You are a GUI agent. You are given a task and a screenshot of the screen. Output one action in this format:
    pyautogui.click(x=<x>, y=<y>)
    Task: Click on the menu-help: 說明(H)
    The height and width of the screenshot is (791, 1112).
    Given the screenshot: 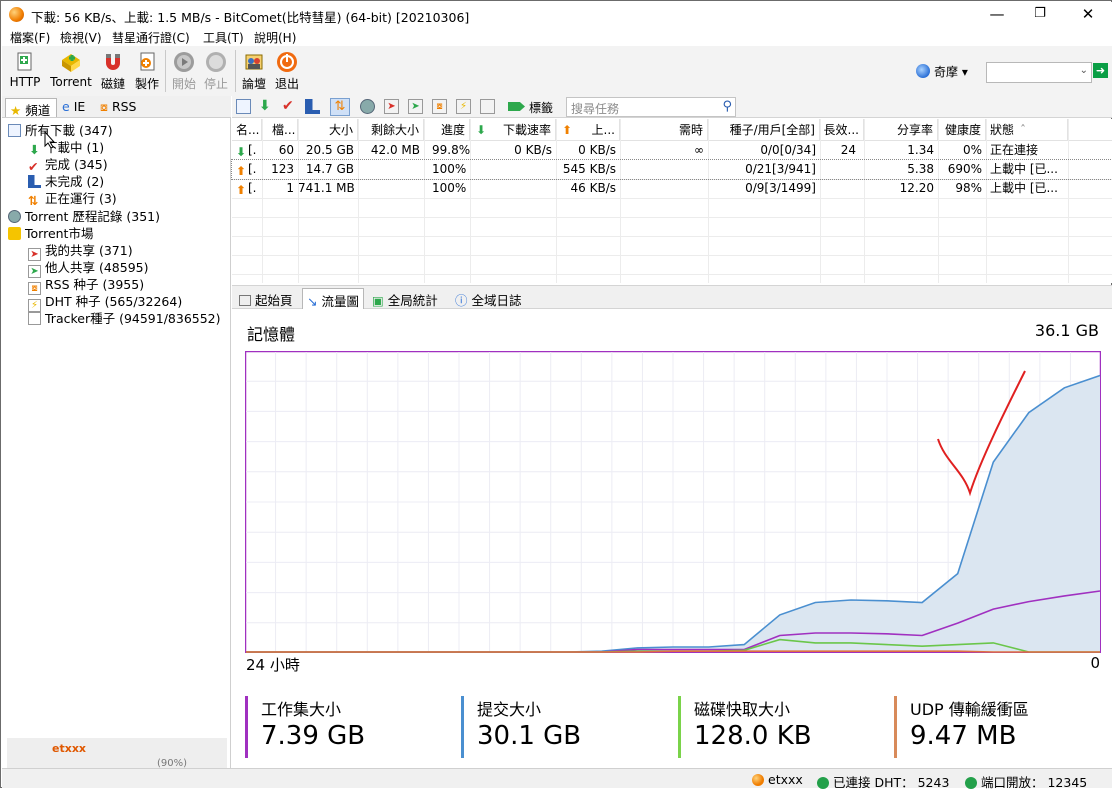 What is the action you would take?
    pyautogui.click(x=275, y=37)
    